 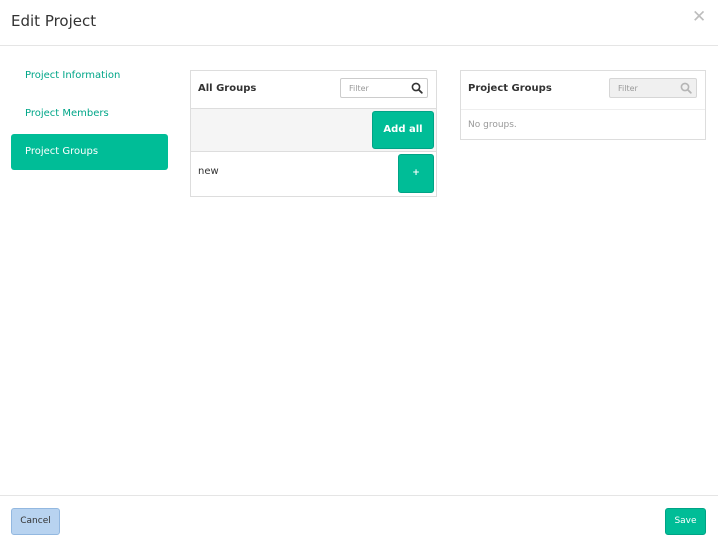 I want to click on all-groups-header: All Groups, so click(x=313, y=90).